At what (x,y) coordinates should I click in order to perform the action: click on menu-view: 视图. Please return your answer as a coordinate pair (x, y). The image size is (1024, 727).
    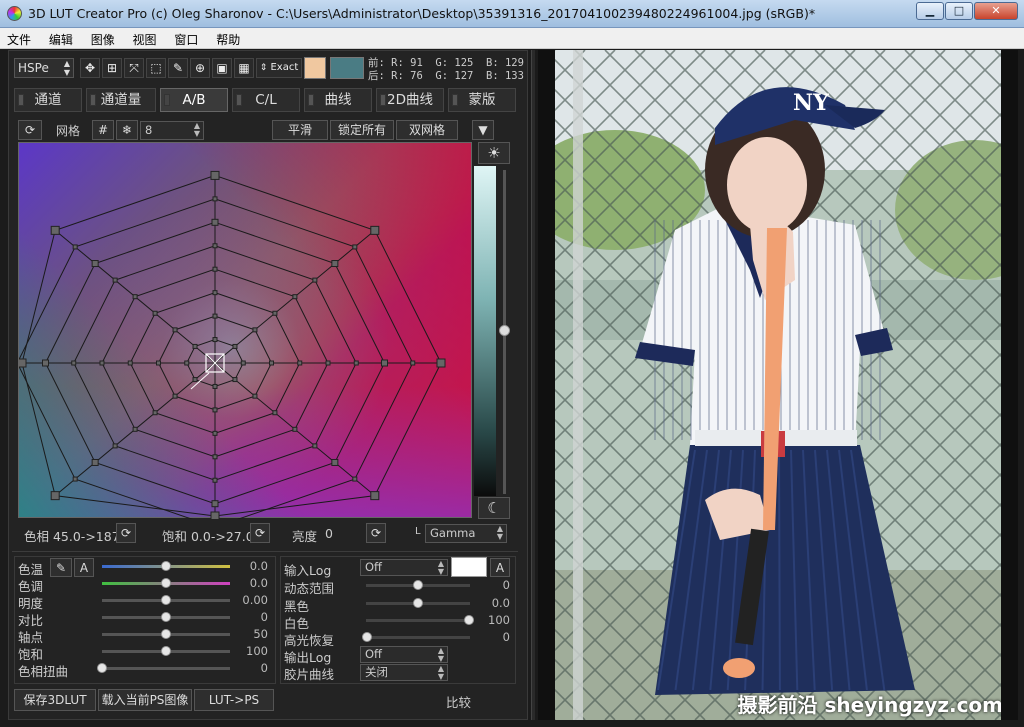
    Looking at the image, I should click on (145, 38).